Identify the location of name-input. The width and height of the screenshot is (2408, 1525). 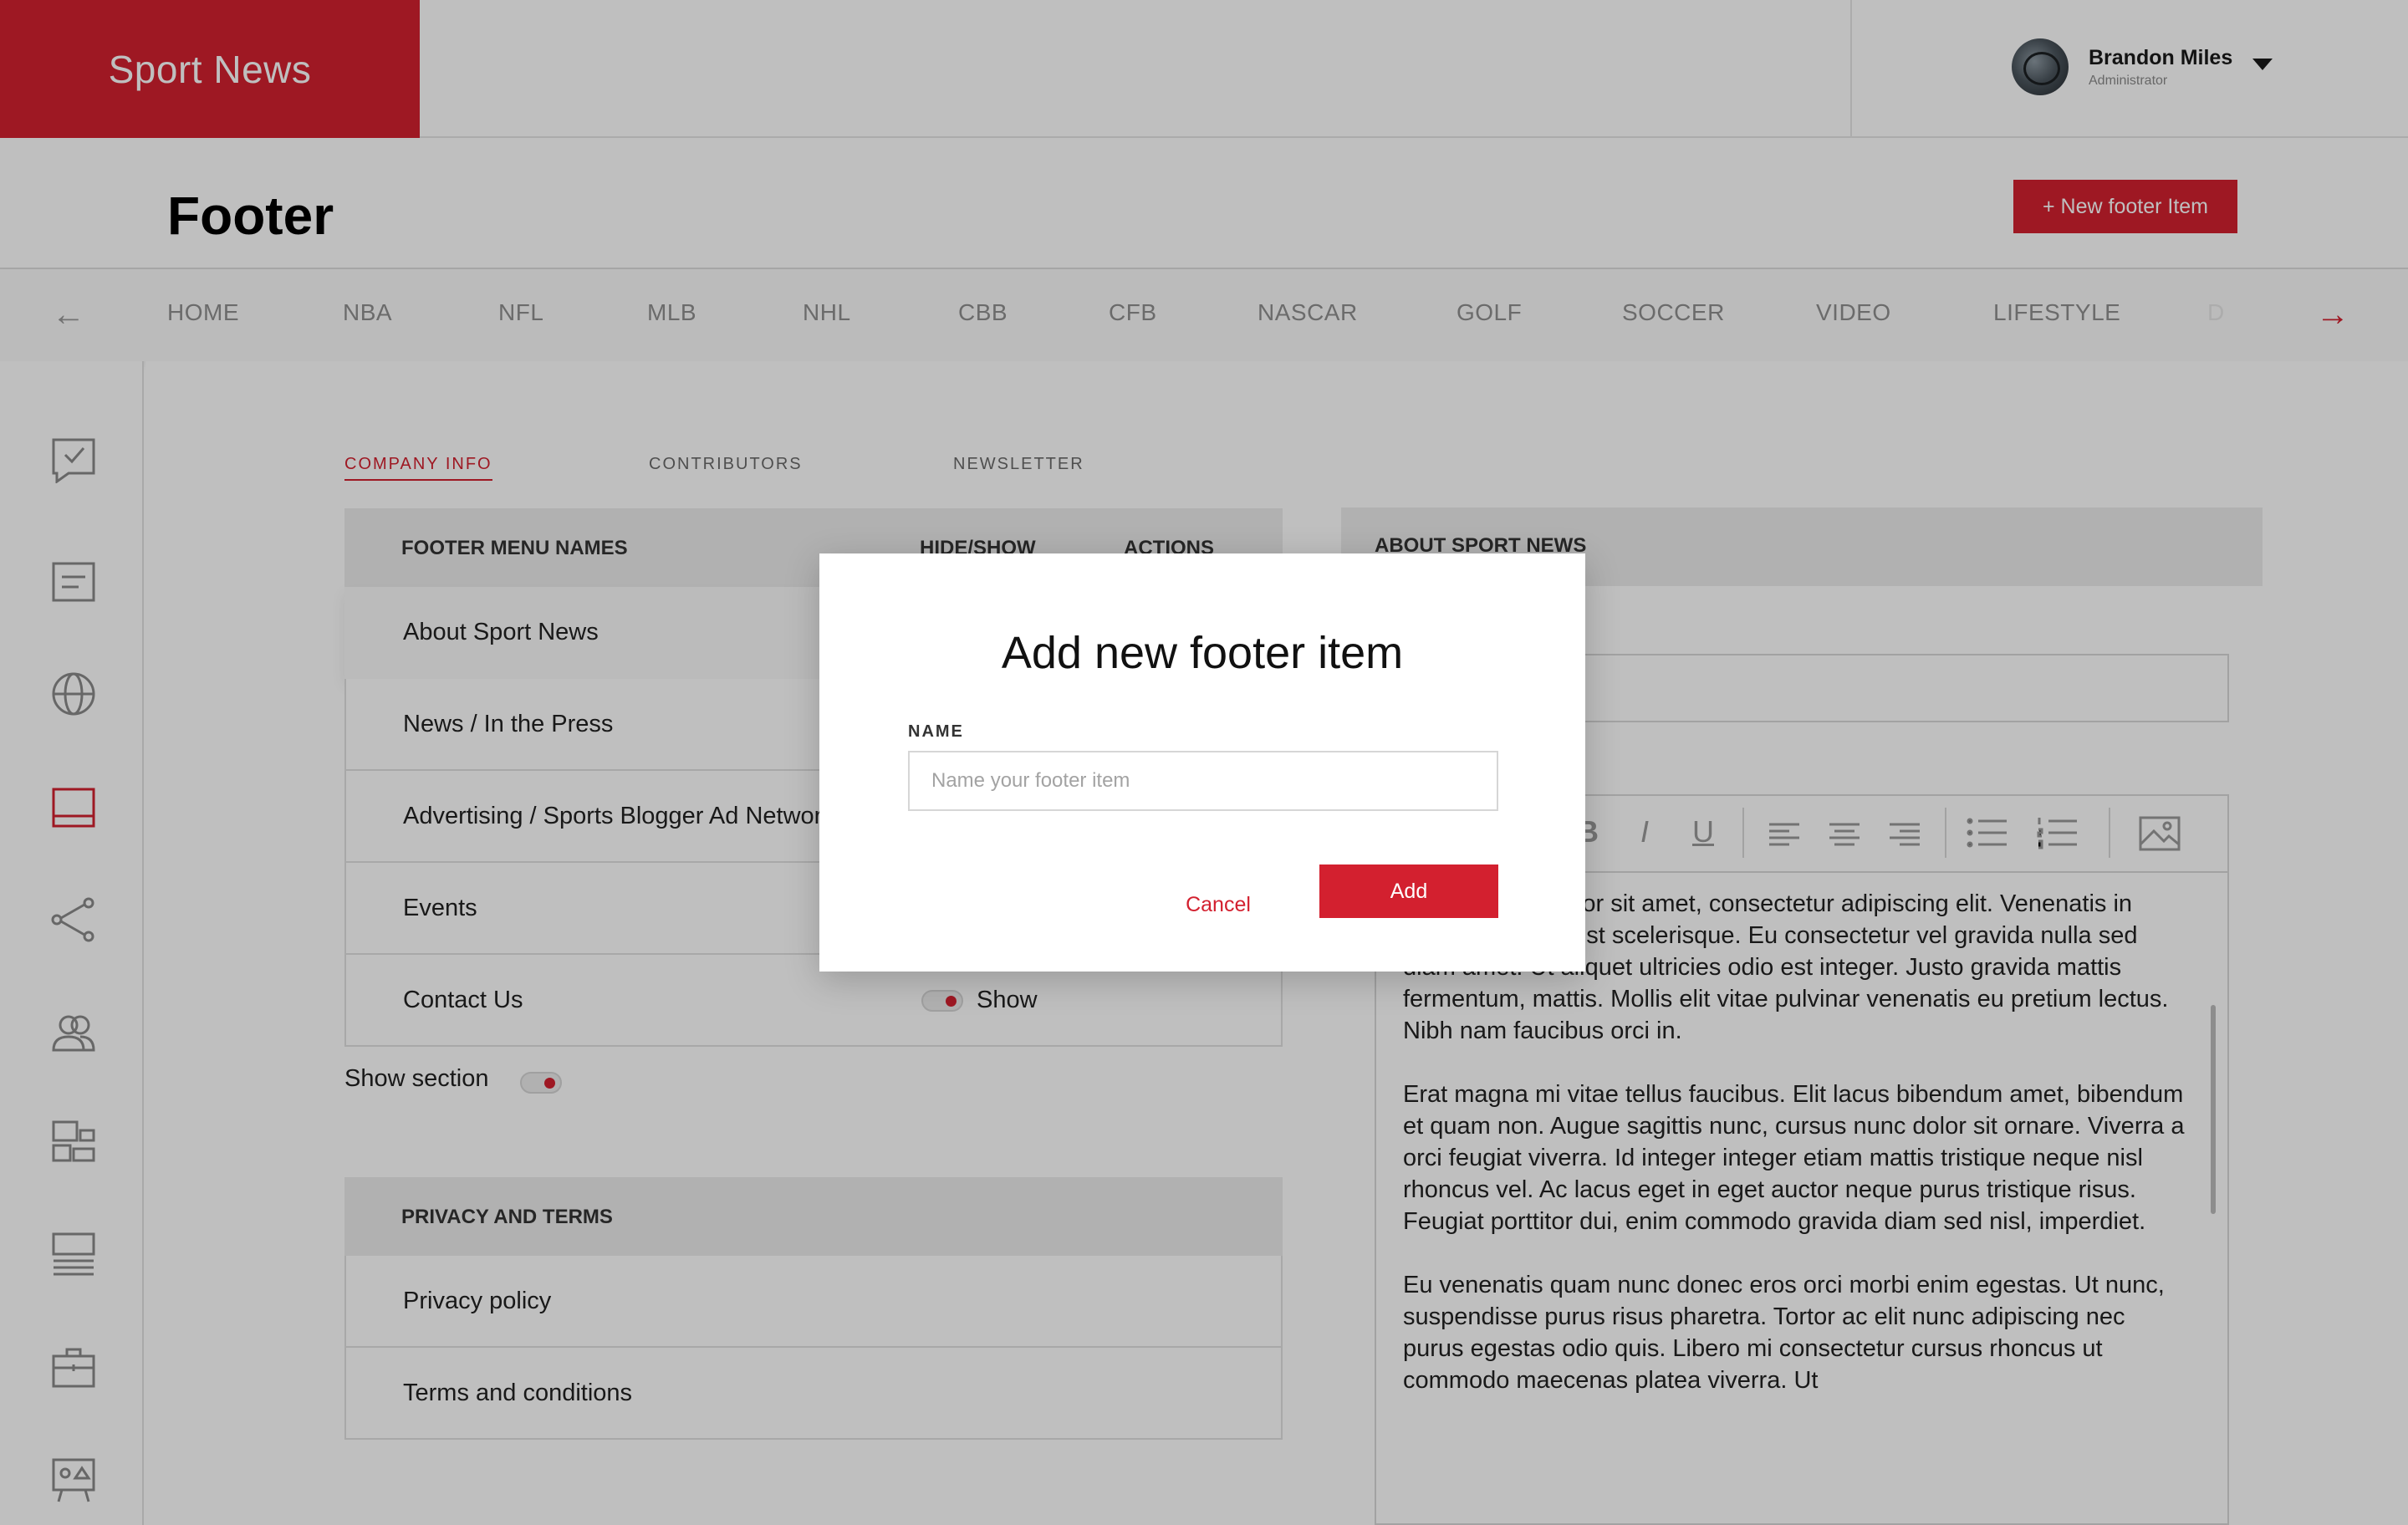
(1203, 781).